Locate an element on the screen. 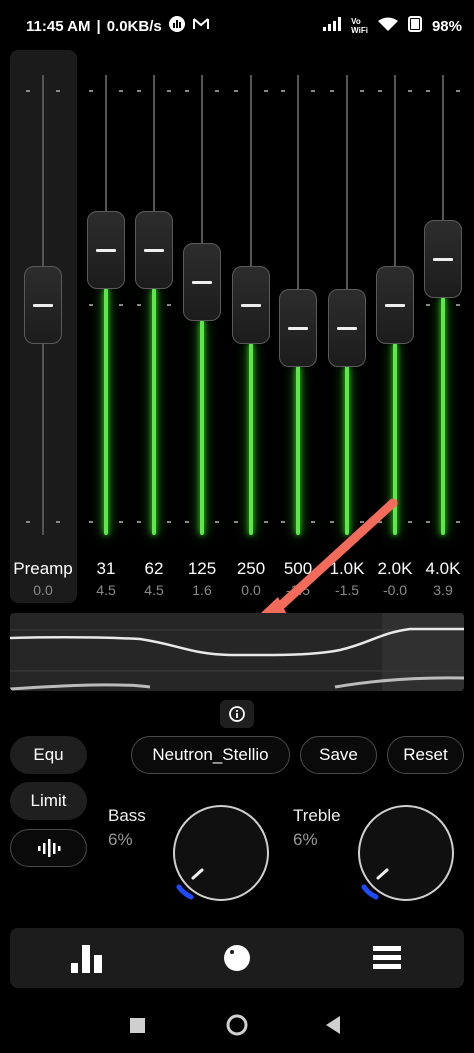 The height and width of the screenshot is (1053, 474). menu-icon is located at coordinates (387, 957).